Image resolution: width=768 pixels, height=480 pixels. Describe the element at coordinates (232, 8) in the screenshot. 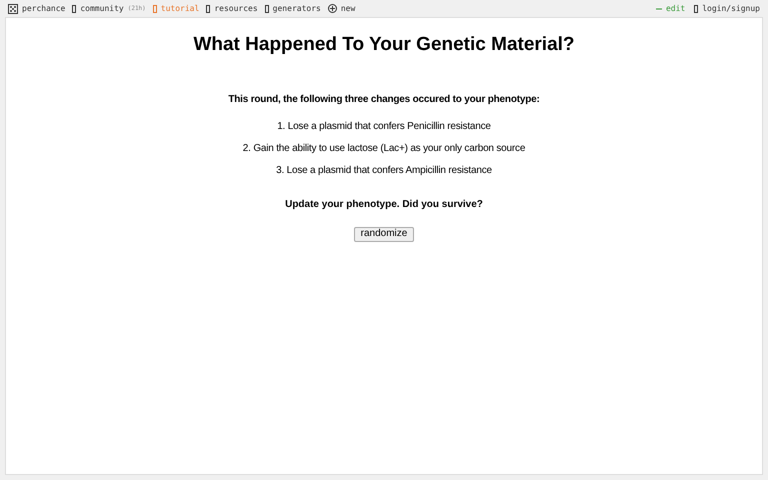

I see `nav-link: resources` at that location.